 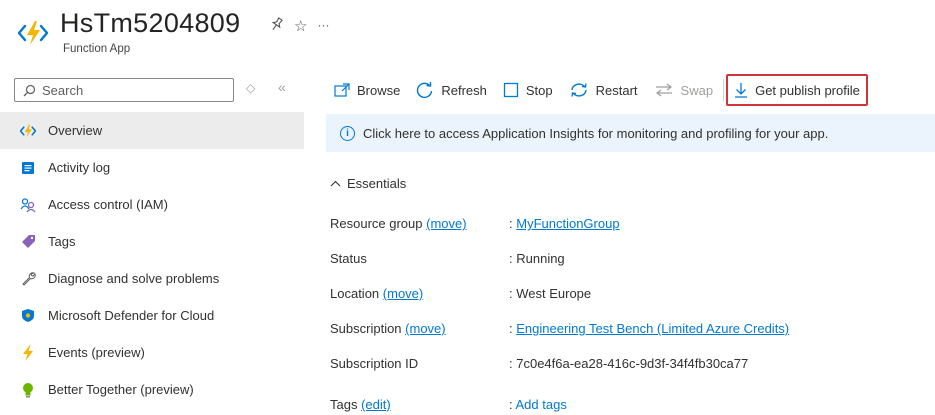 What do you see at coordinates (567, 223) in the screenshot?
I see `resource-group-link: MyFunctionGroup` at bounding box center [567, 223].